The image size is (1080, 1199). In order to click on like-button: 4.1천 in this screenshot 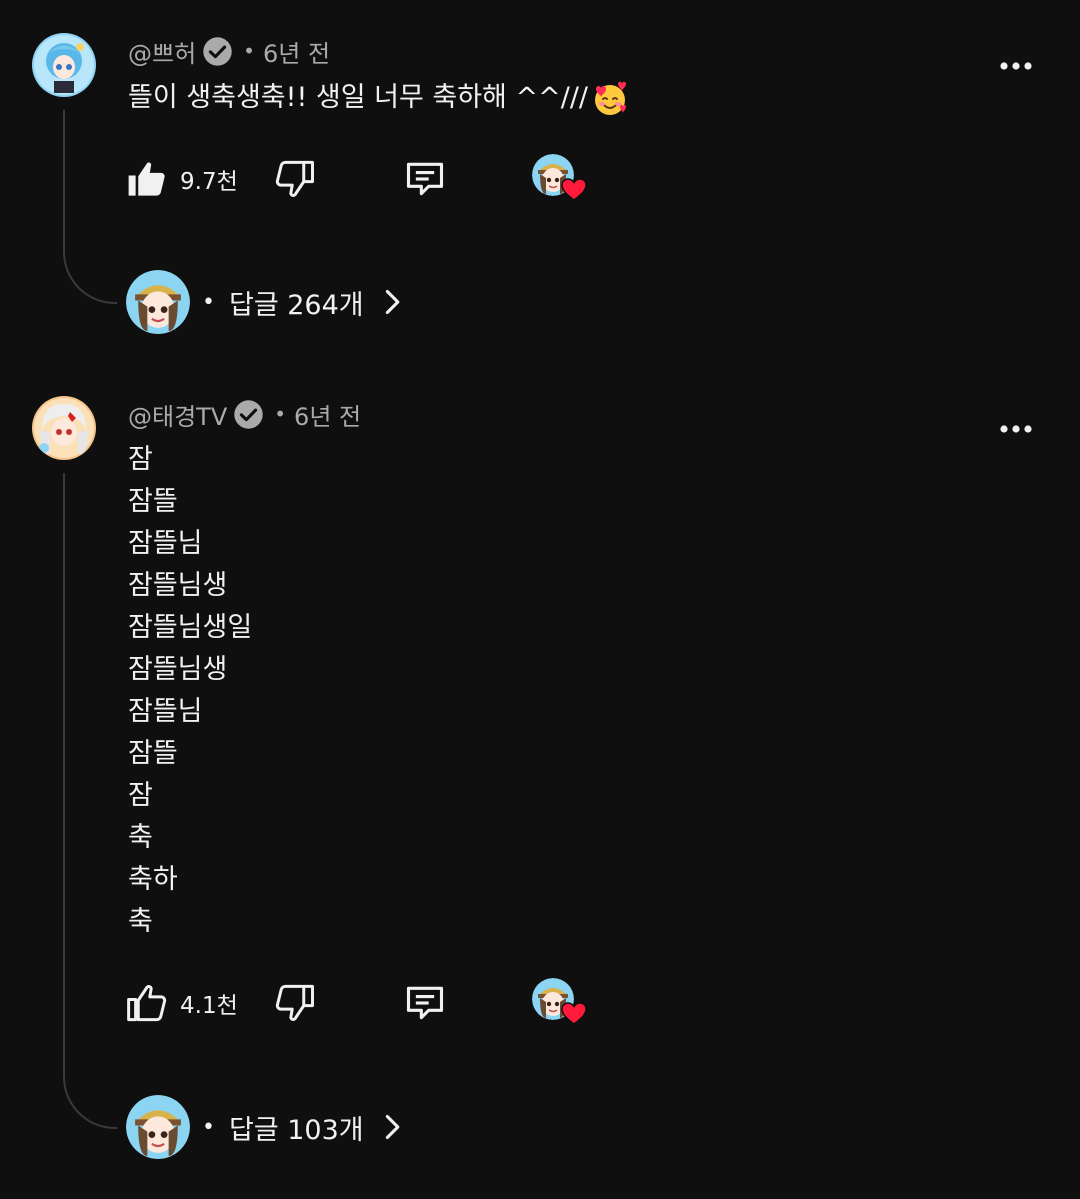, I will do `click(182, 1003)`.